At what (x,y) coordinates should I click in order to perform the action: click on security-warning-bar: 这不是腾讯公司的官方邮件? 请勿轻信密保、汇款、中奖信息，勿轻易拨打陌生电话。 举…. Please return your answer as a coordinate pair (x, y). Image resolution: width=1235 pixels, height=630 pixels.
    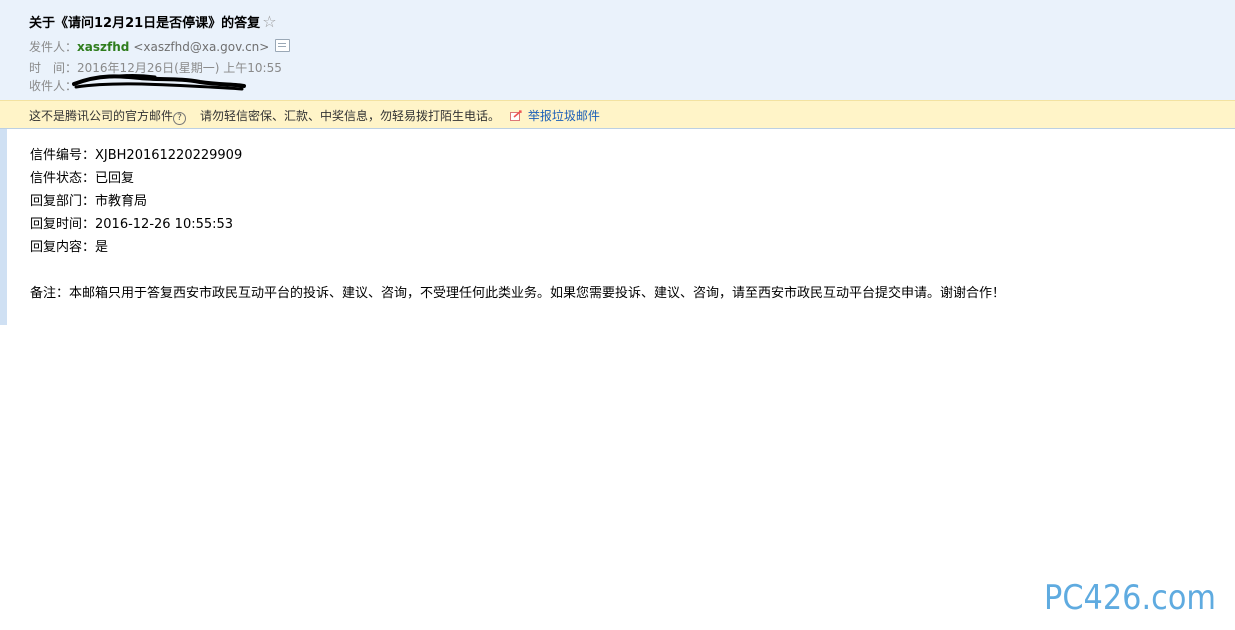
    Looking at the image, I should click on (617, 114).